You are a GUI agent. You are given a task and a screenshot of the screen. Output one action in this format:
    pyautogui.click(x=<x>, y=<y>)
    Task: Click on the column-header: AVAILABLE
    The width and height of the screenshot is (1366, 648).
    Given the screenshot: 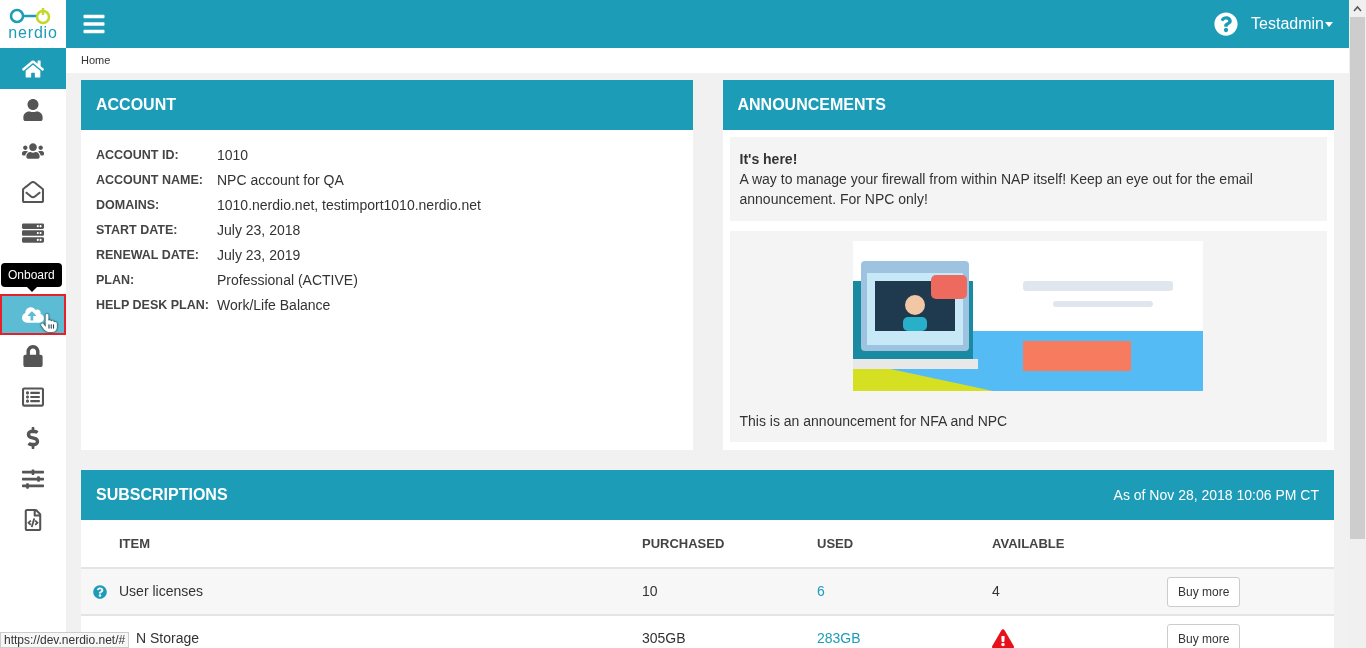 What is the action you would take?
    pyautogui.click(x=1029, y=543)
    